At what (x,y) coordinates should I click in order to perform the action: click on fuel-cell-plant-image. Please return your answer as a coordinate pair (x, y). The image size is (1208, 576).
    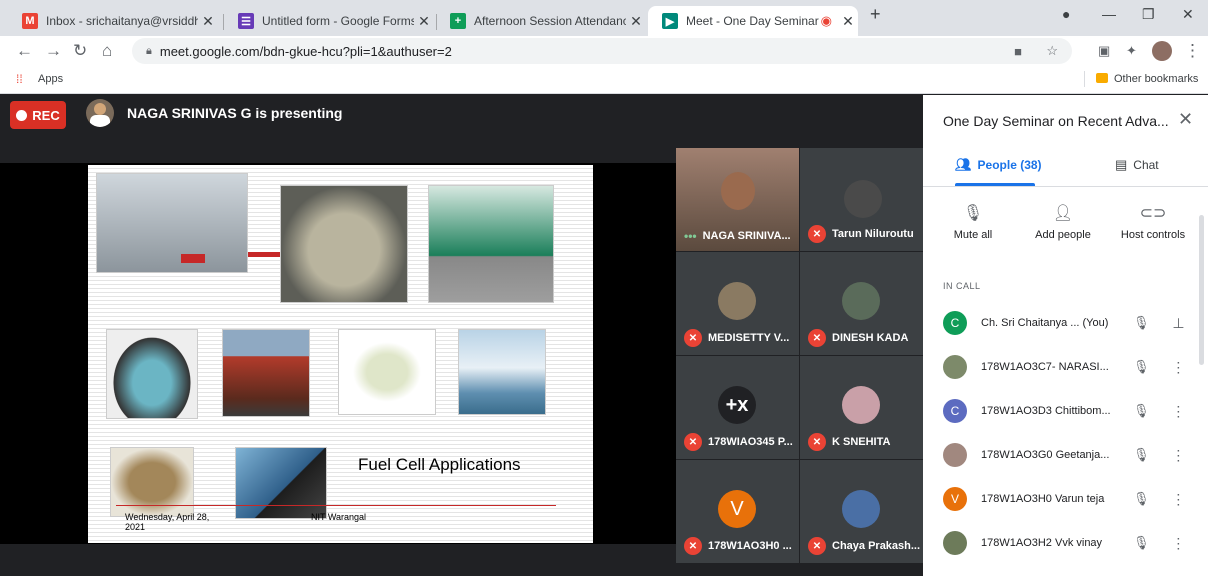
    Looking at the image, I should click on (172, 223).